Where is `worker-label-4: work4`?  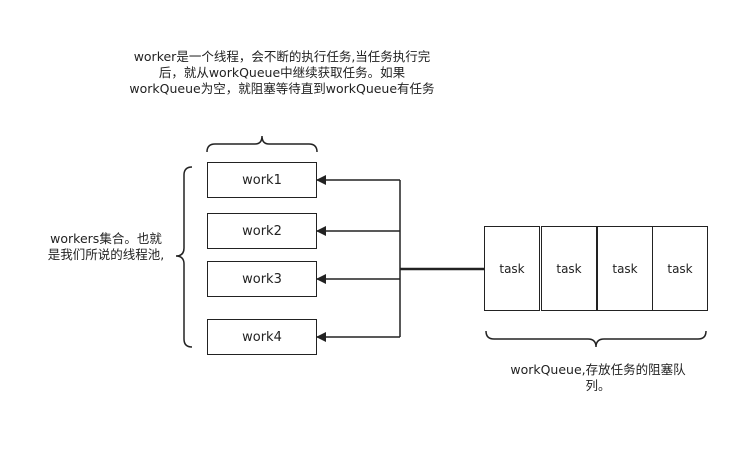 worker-label-4: work4 is located at coordinates (262, 337).